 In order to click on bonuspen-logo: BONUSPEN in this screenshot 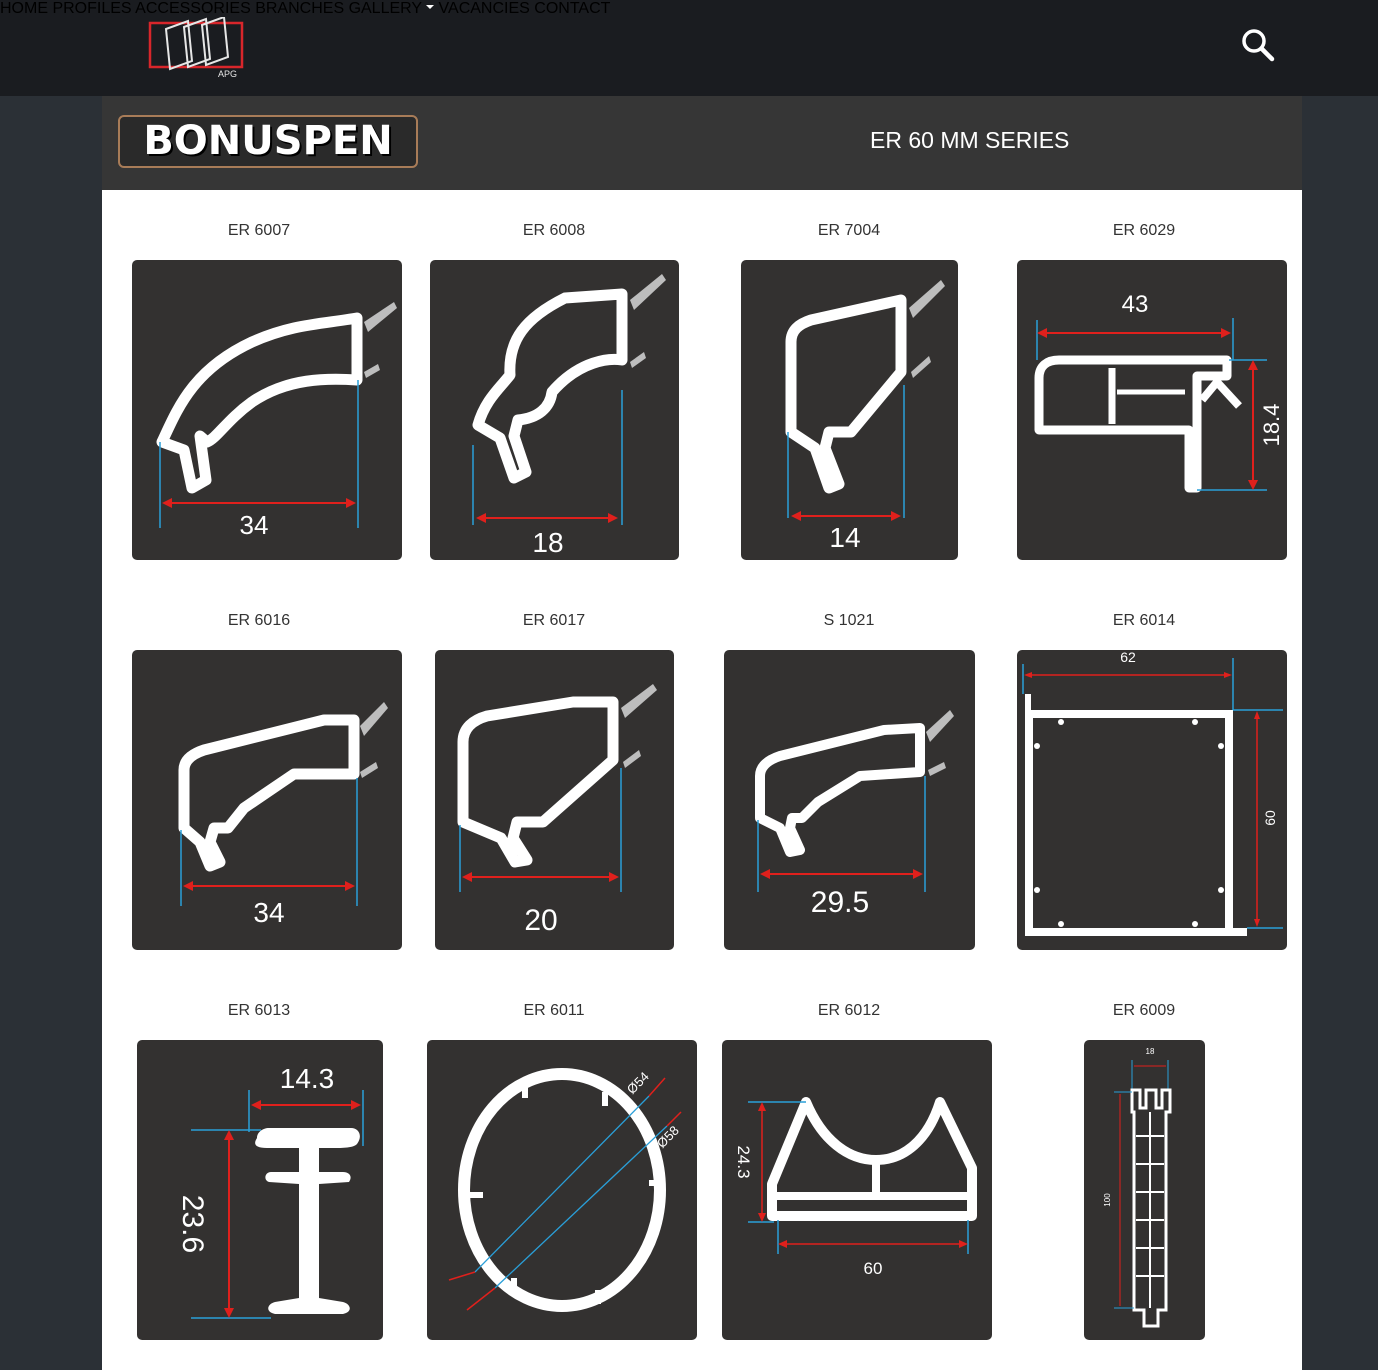, I will do `click(268, 141)`.